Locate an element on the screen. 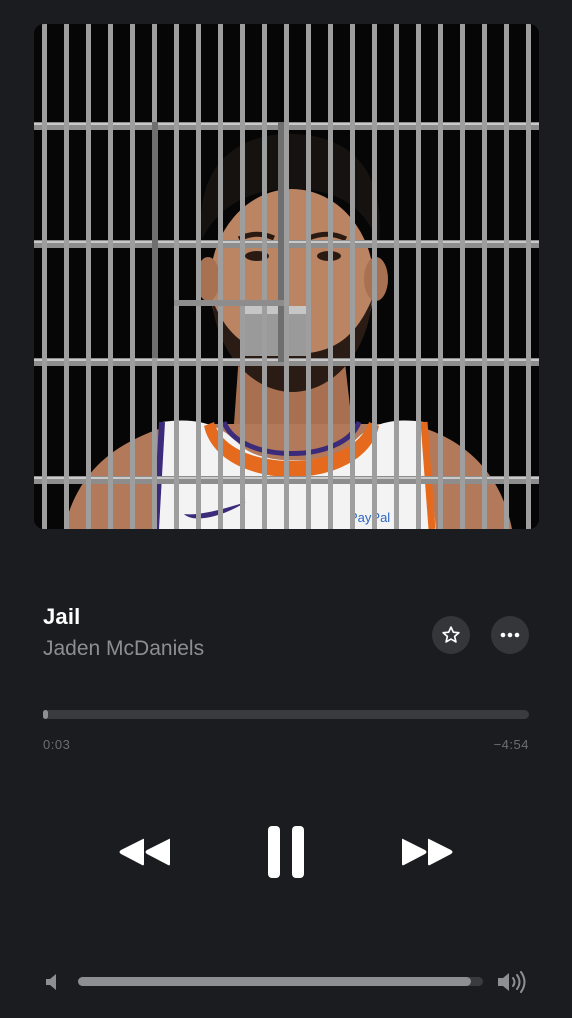 This screenshot has height=1018, width=572. remaining-time: −4:54 is located at coordinates (511, 744).